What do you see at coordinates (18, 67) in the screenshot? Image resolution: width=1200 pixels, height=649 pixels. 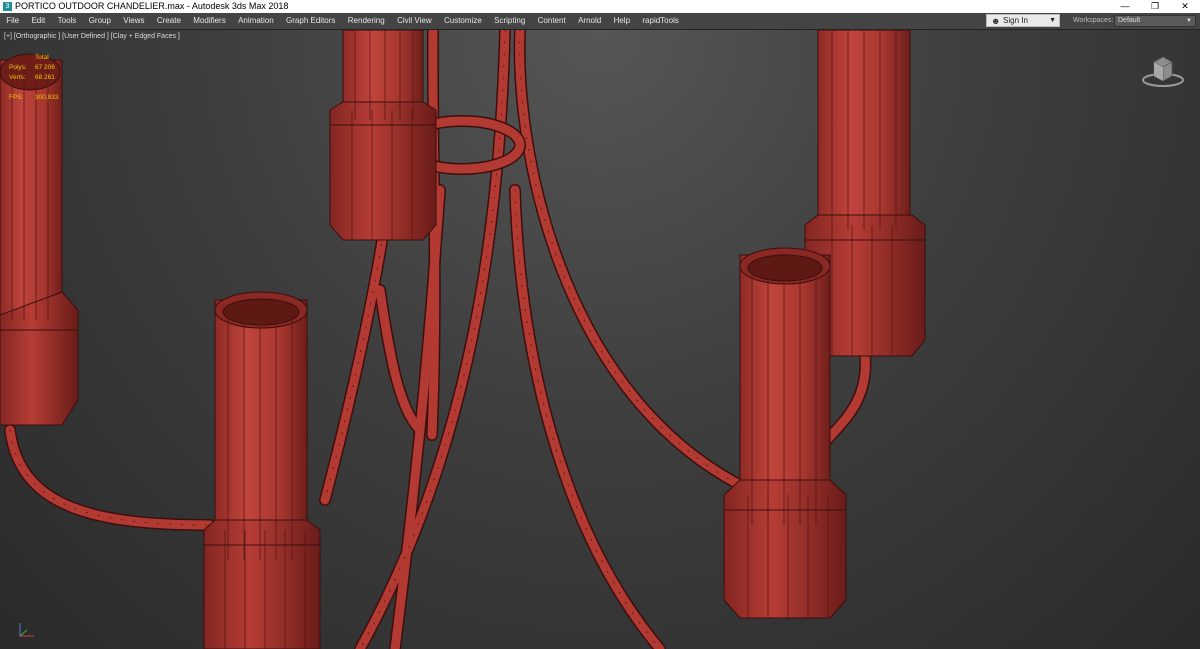 I see `polys-label: Polys:` at bounding box center [18, 67].